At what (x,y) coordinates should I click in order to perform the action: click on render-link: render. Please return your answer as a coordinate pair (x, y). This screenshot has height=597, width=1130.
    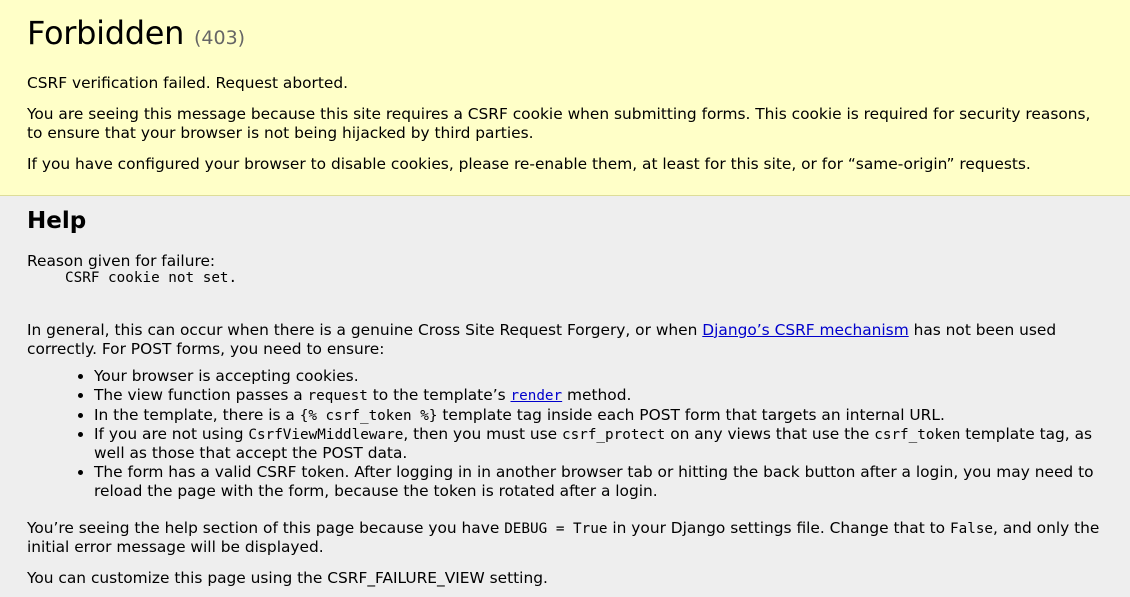
    Looking at the image, I should click on (537, 395).